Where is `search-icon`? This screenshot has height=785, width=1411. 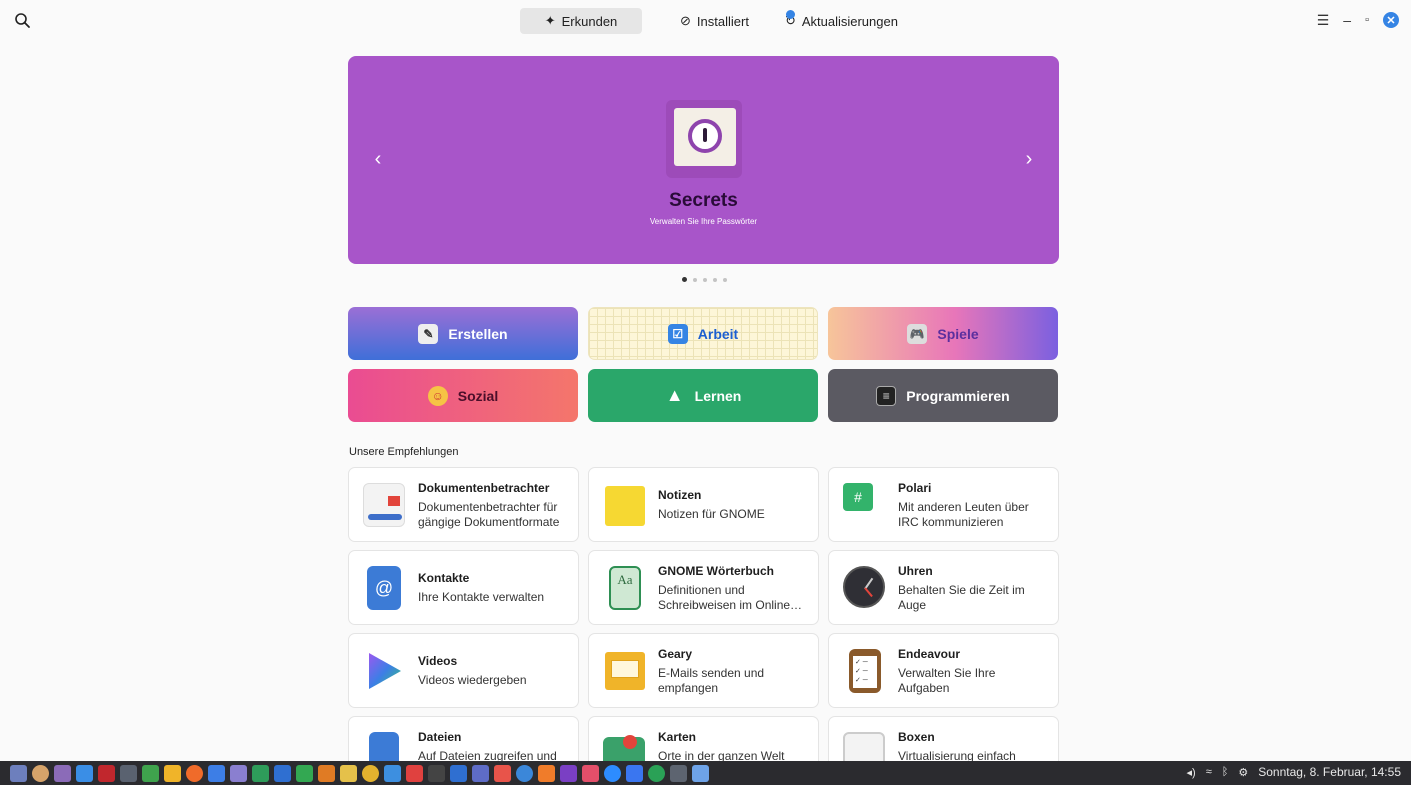 search-icon is located at coordinates (22, 20).